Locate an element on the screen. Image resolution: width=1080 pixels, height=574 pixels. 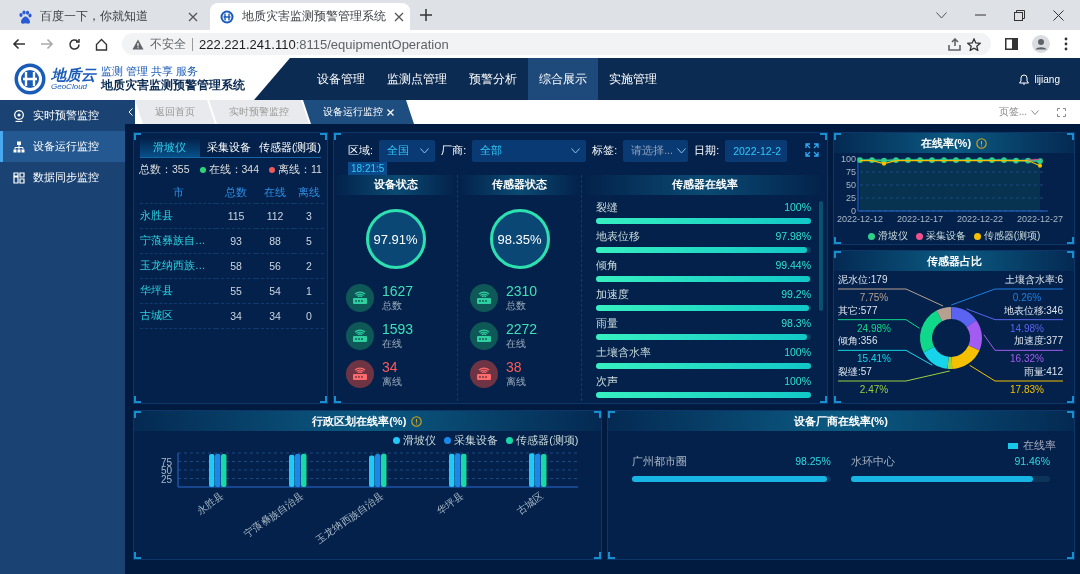
table-cell: 88 is located at coordinates (275, 241).